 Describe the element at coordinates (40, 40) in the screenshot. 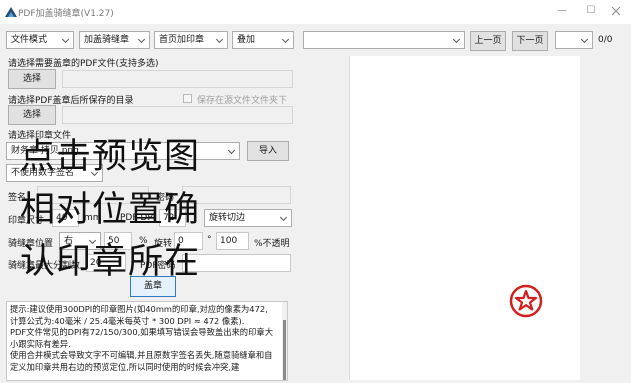

I see `file-mode-select: 文件模式` at that location.